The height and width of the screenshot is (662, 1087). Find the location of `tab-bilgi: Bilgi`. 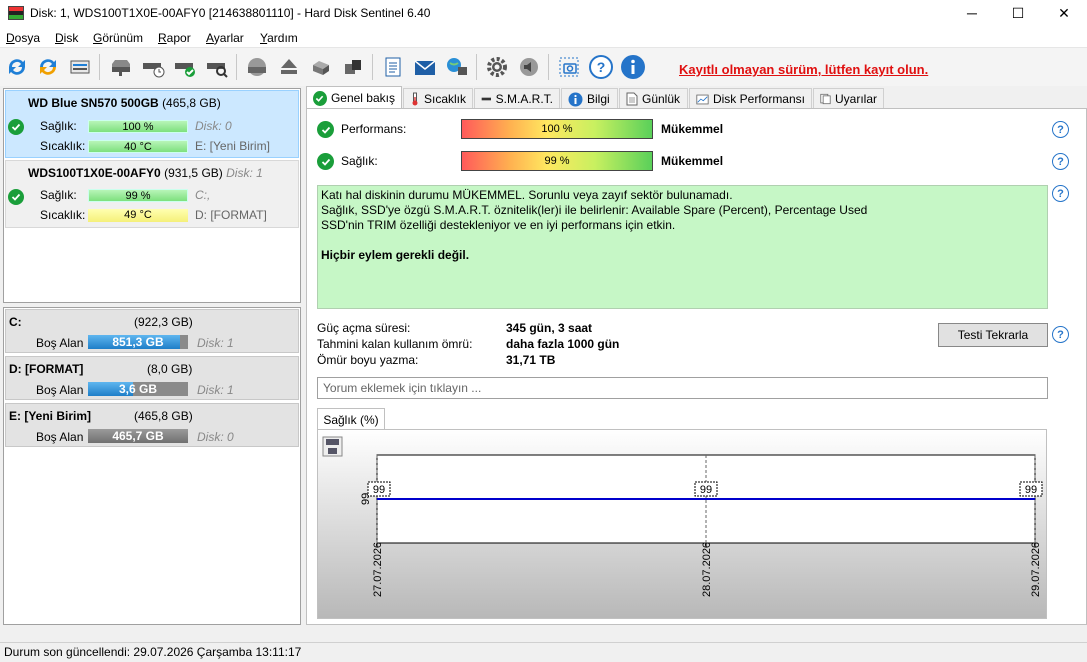

tab-bilgi: Bilgi is located at coordinates (589, 98).